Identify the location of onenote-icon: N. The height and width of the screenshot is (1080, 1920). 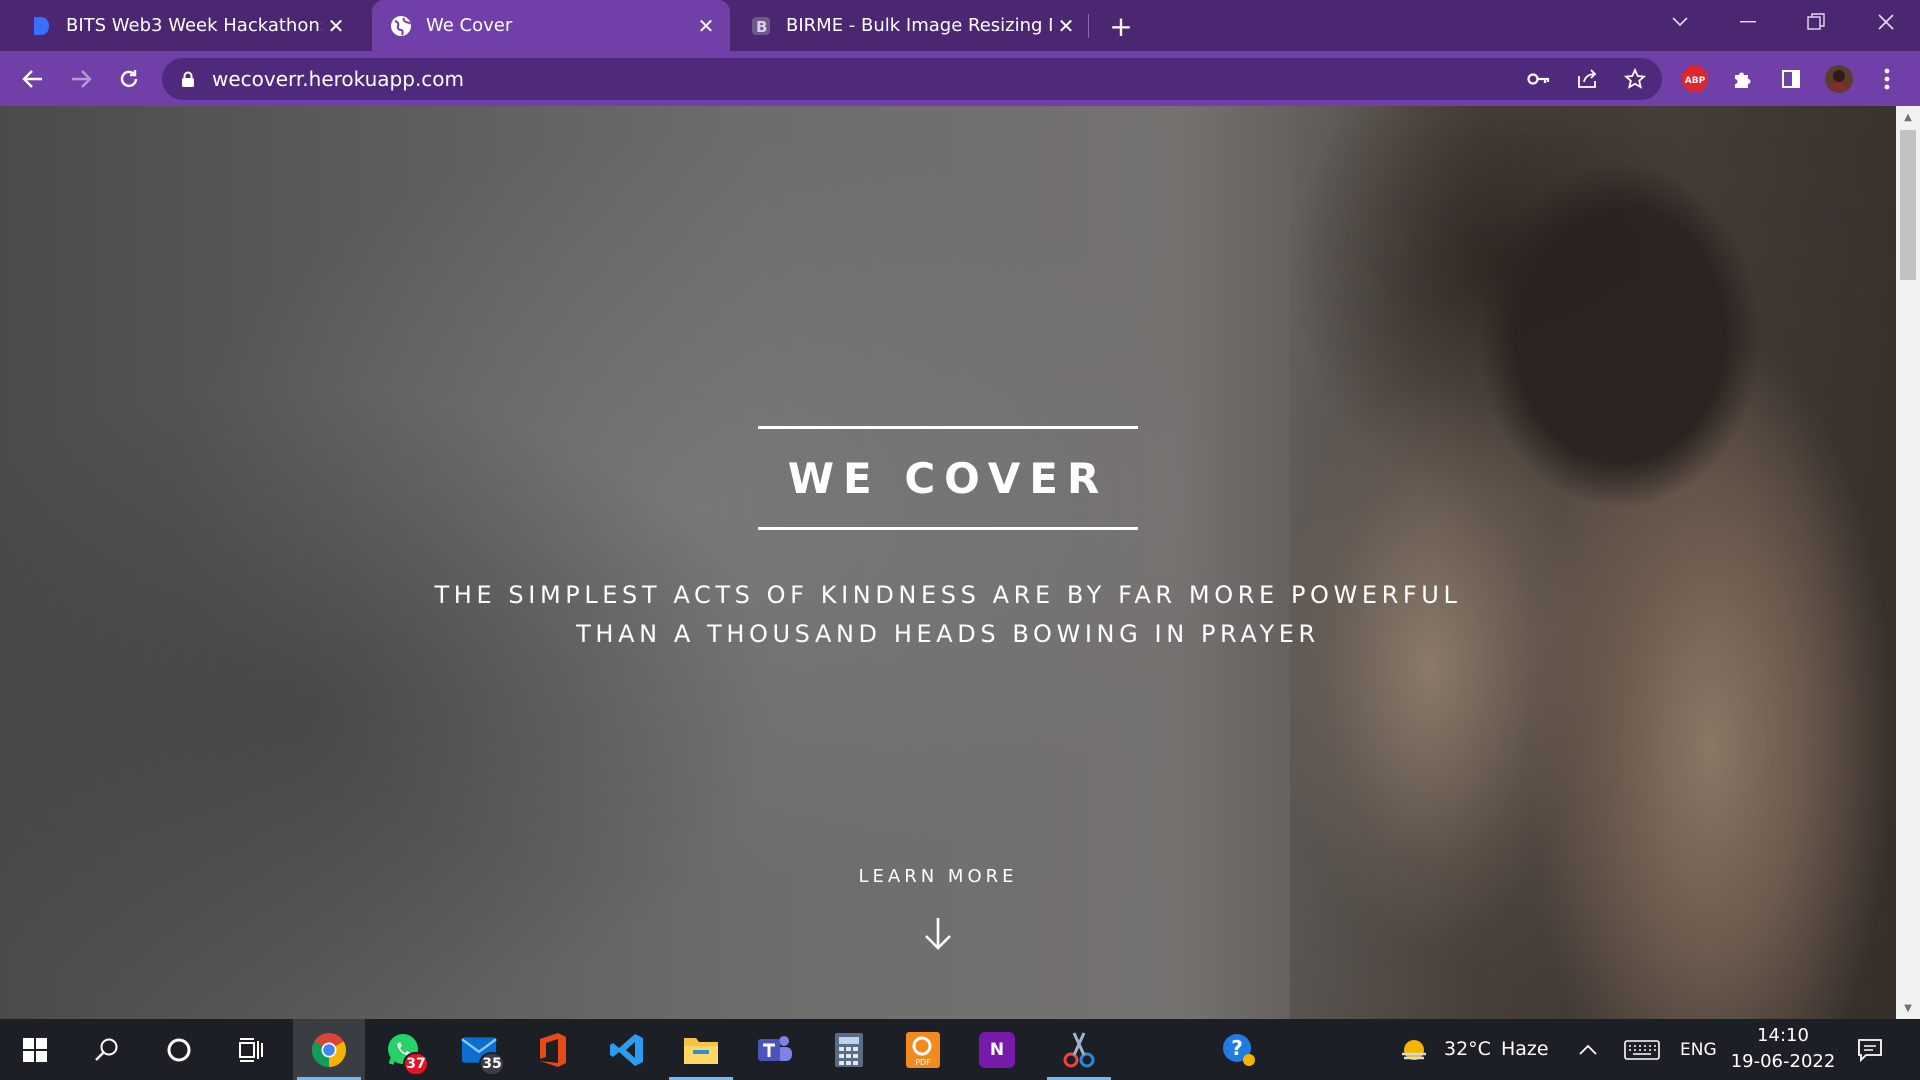
(997, 1049).